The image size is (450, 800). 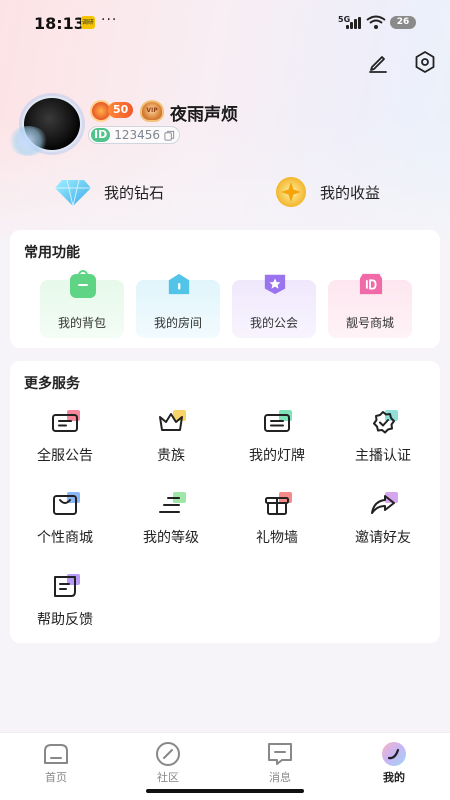 What do you see at coordinates (134, 192) in the screenshot?
I see `my-diamonds-label: 我的钻石` at bounding box center [134, 192].